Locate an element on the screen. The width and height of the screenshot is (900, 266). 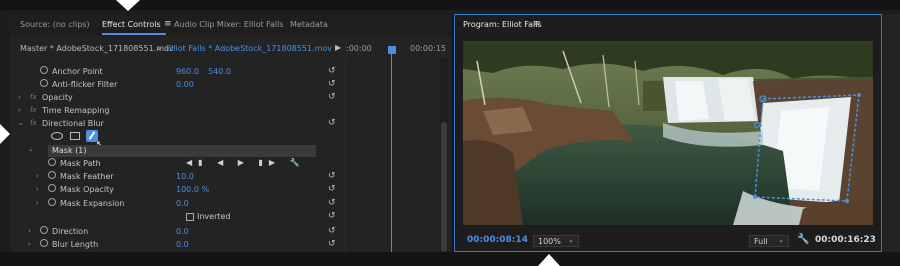
inverted-checkbox is located at coordinates (190, 217).